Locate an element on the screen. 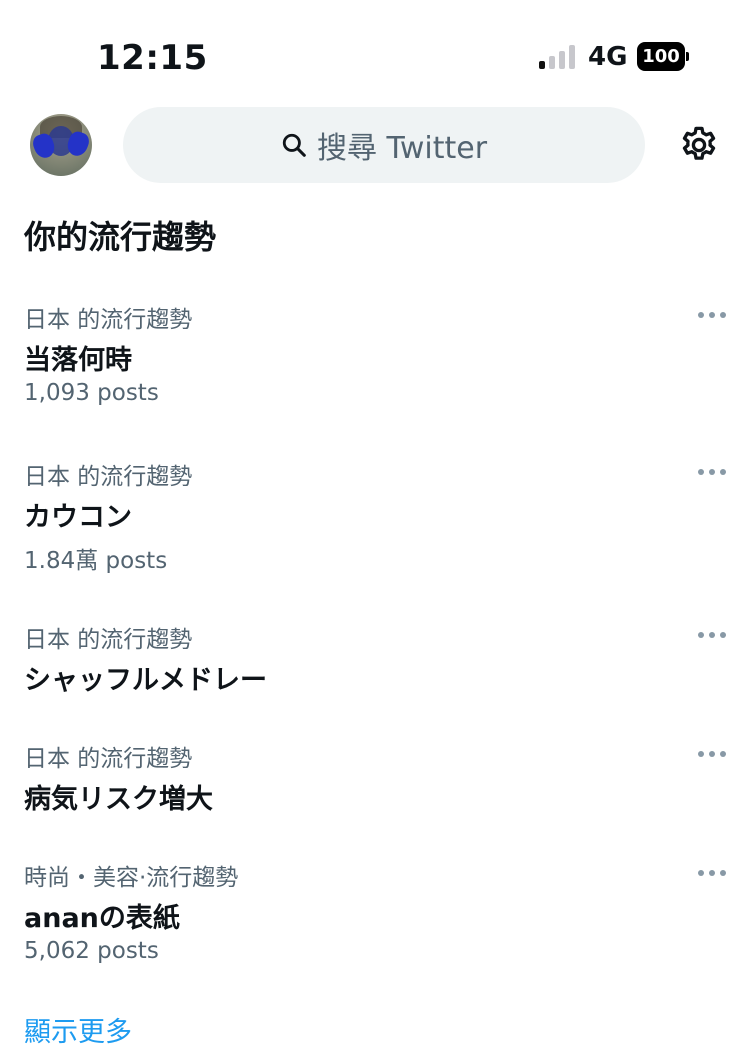  trend-context: 時尚・美容·流行趨勢 is located at coordinates (131, 878).